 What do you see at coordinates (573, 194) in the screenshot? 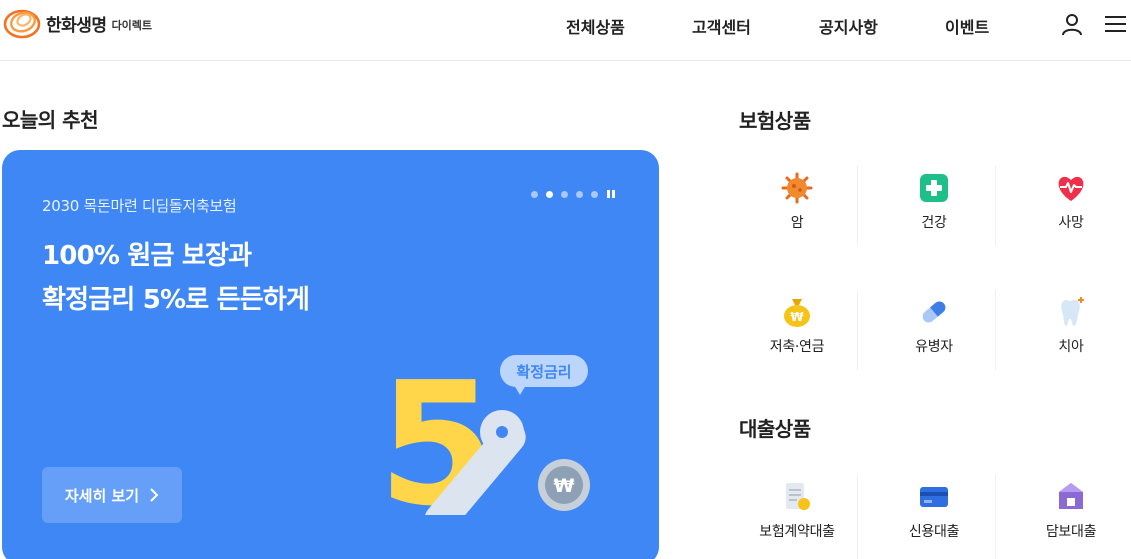
I see `carousel-indicator` at bounding box center [573, 194].